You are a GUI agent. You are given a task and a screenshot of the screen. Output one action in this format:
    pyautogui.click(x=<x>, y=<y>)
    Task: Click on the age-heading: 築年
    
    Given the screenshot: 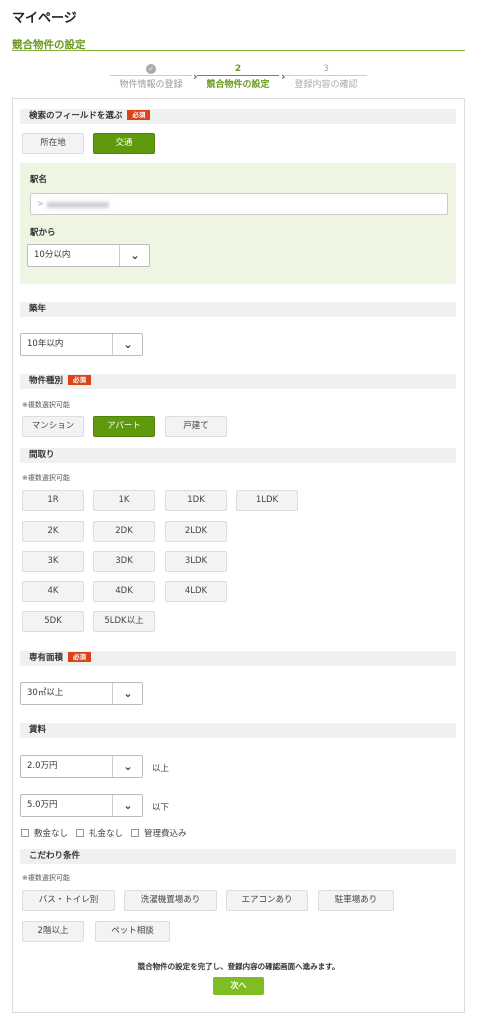 What is the action you would take?
    pyautogui.click(x=238, y=309)
    